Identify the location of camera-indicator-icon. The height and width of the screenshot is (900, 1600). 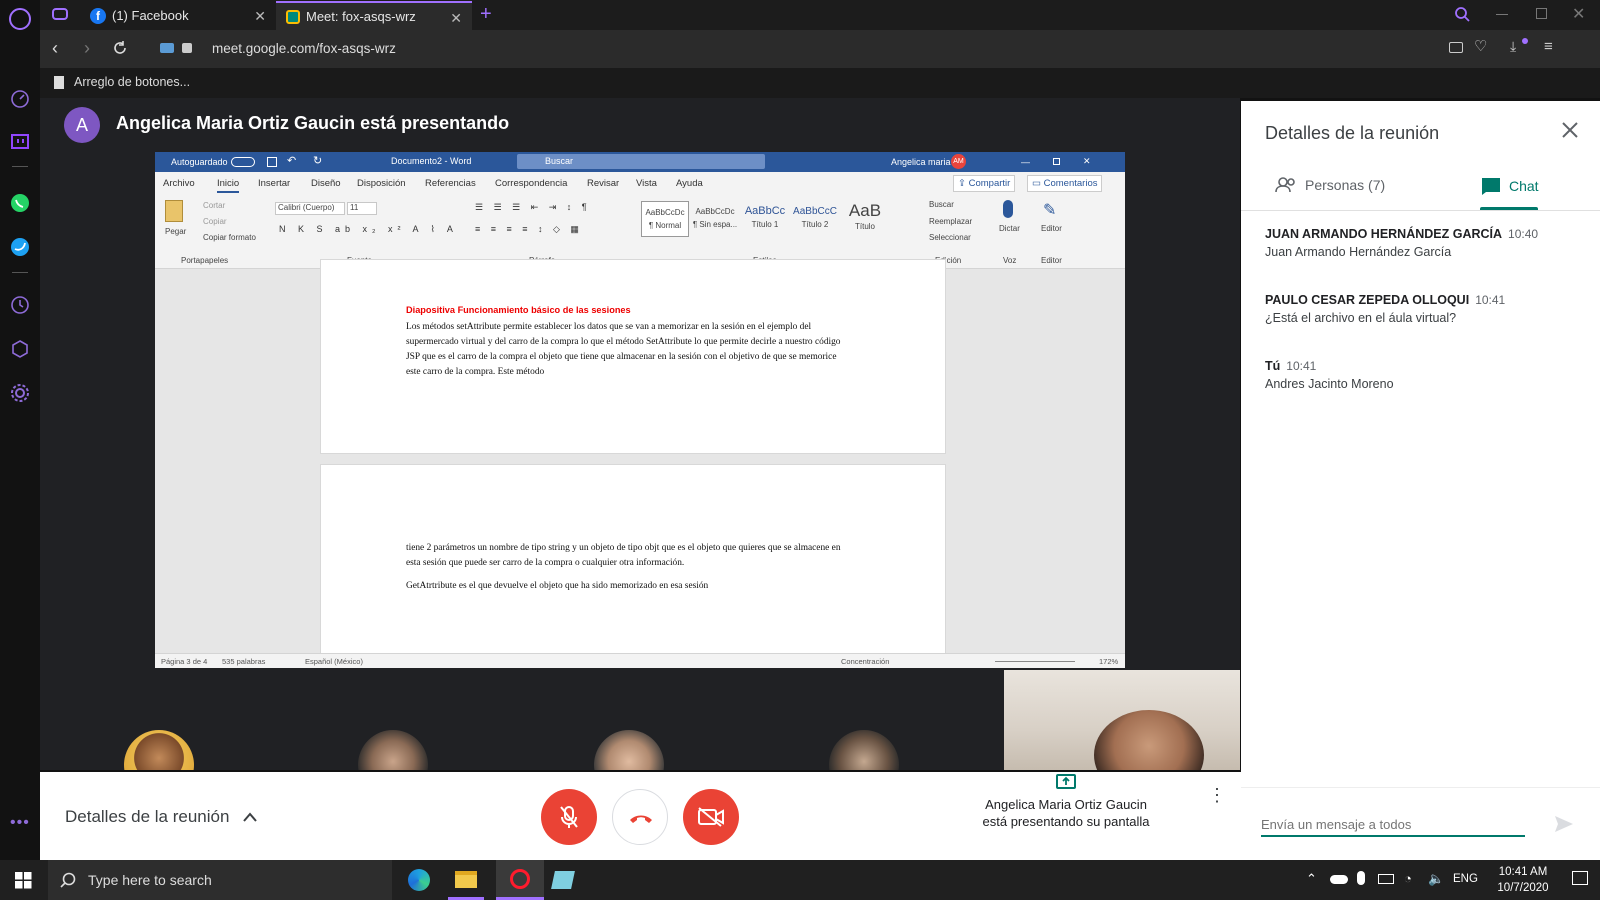
(167, 48).